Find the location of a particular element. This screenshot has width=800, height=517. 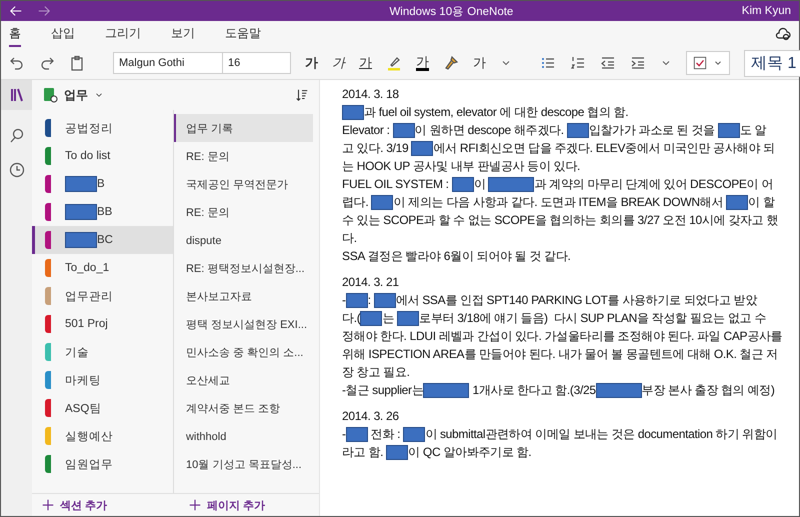

note-text: 다.( is located at coordinates (351, 318).